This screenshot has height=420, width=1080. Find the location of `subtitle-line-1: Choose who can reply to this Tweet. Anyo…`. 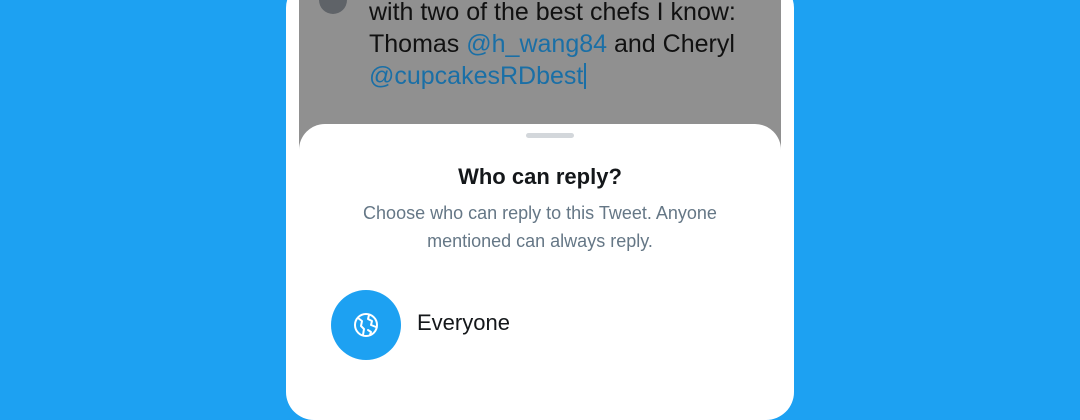

subtitle-line-1: Choose who can reply to this Tweet. Anyo… is located at coordinates (540, 213).